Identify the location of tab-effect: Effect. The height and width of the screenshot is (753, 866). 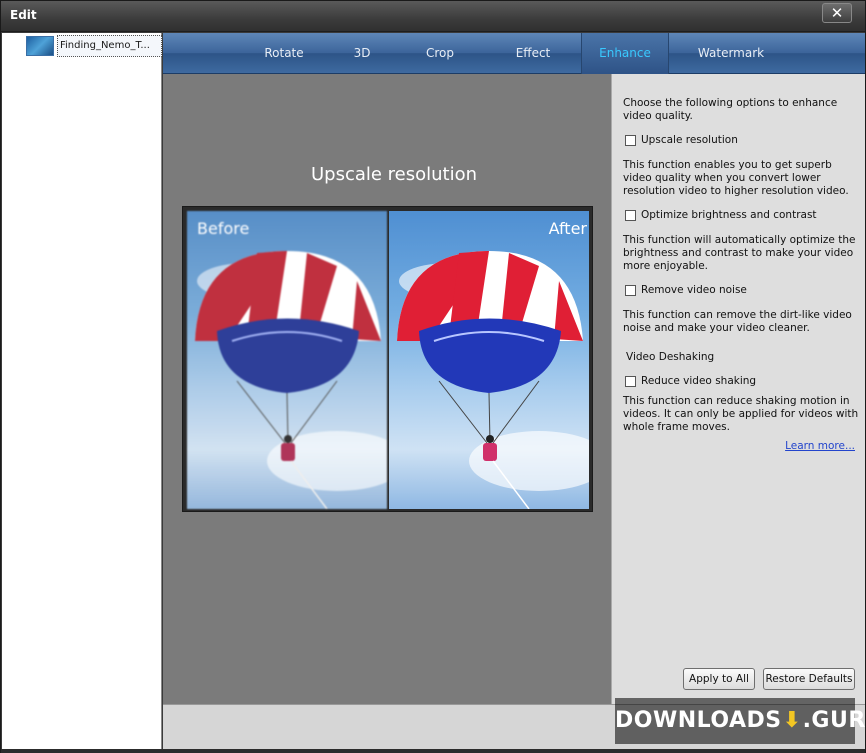
(533, 53).